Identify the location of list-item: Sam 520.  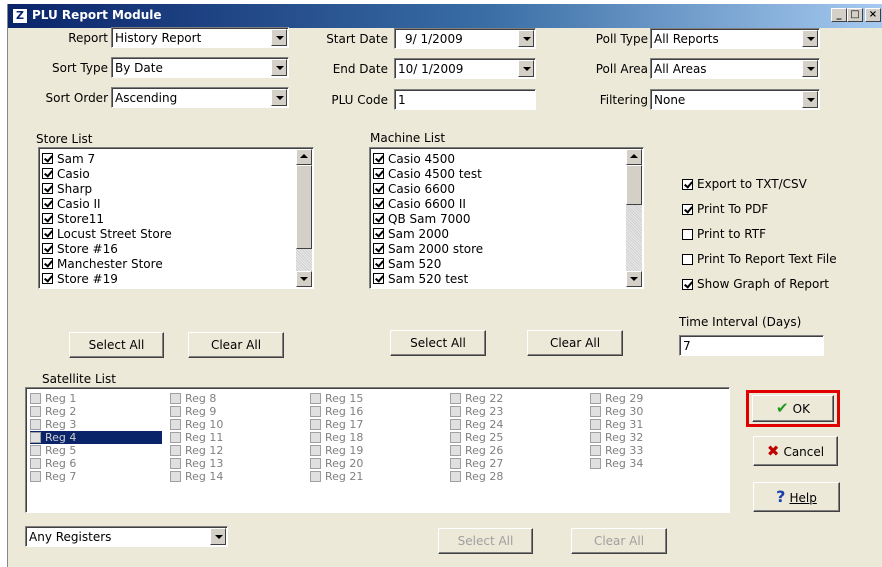
(407, 263).